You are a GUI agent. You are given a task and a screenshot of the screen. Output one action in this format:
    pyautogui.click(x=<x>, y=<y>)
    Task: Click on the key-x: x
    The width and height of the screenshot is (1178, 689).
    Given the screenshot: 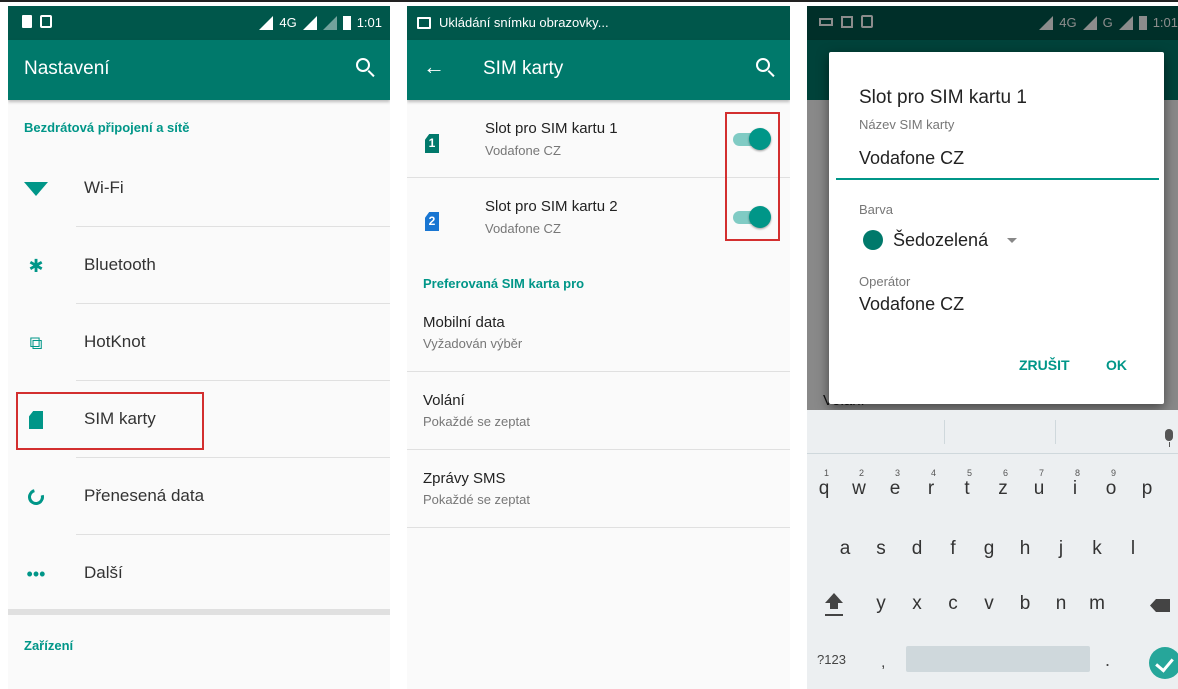 What is the action you would take?
    pyautogui.click(x=917, y=604)
    